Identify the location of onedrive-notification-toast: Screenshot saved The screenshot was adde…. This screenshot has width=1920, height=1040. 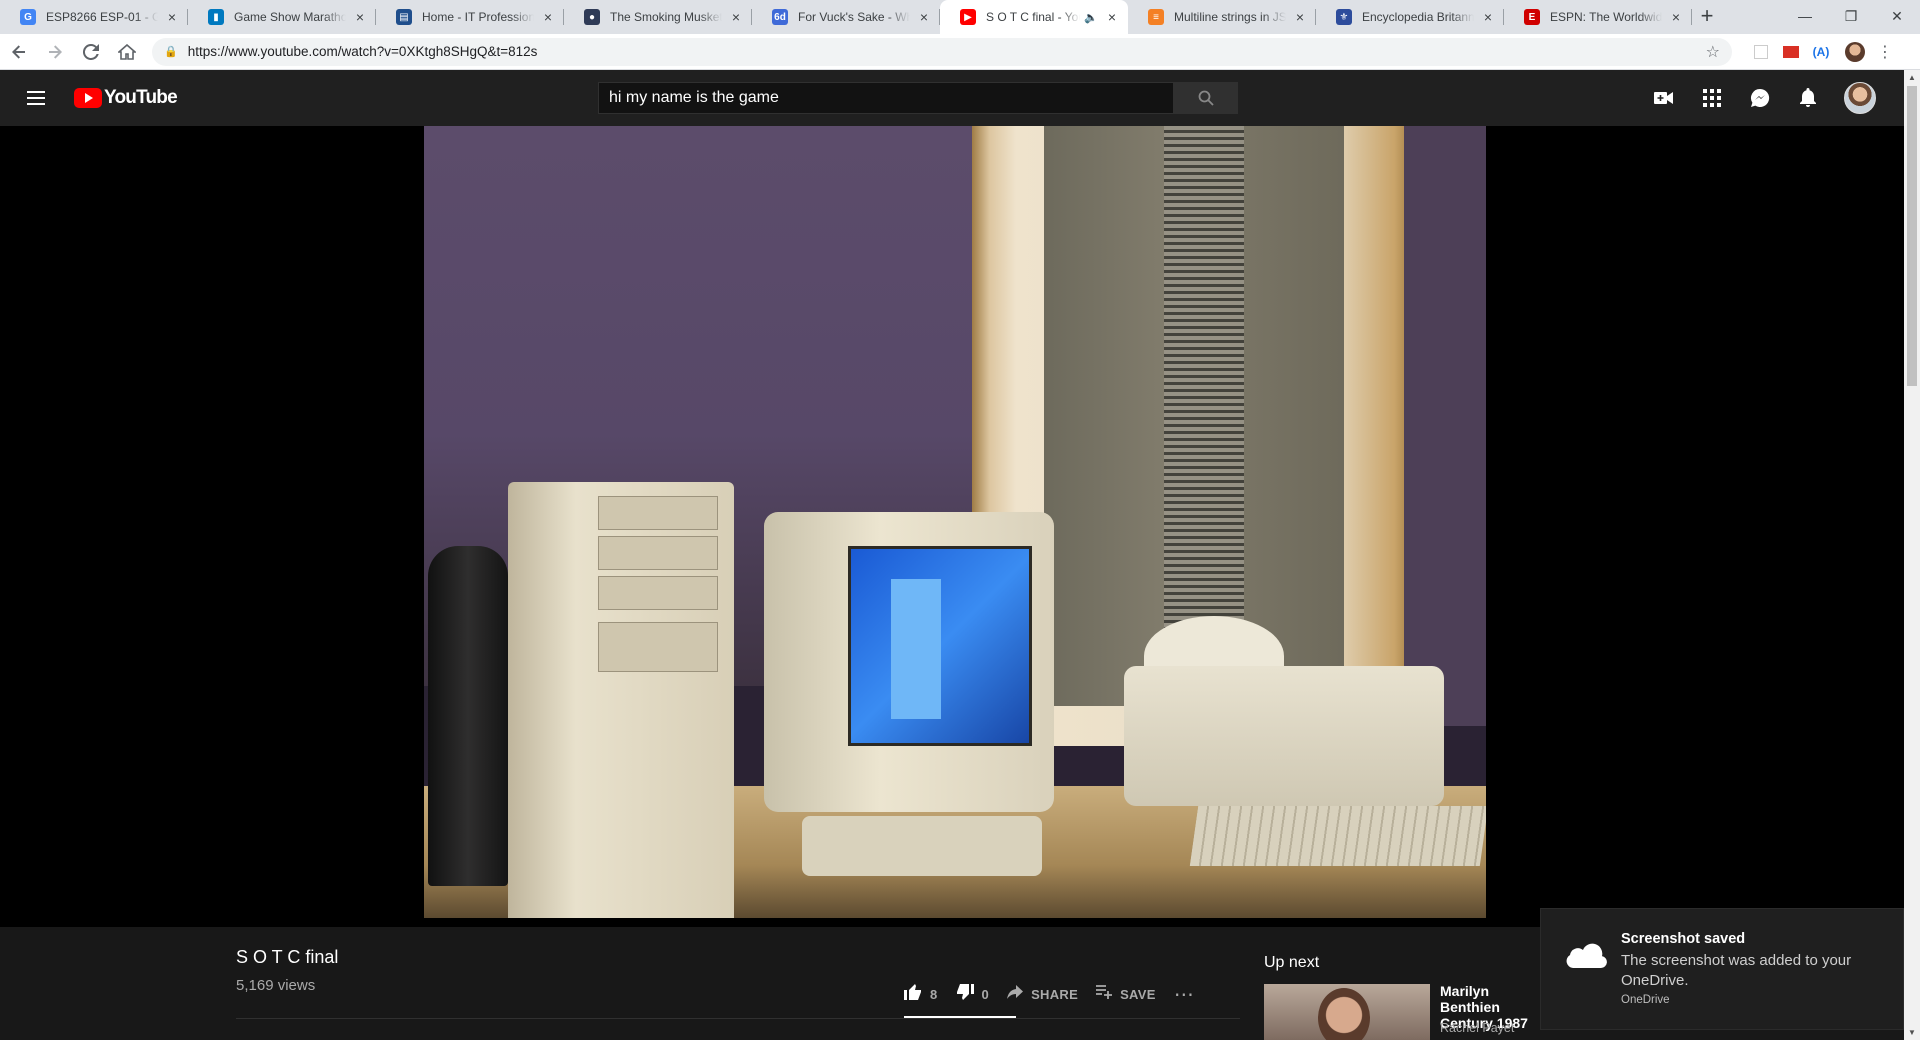
(1722, 969).